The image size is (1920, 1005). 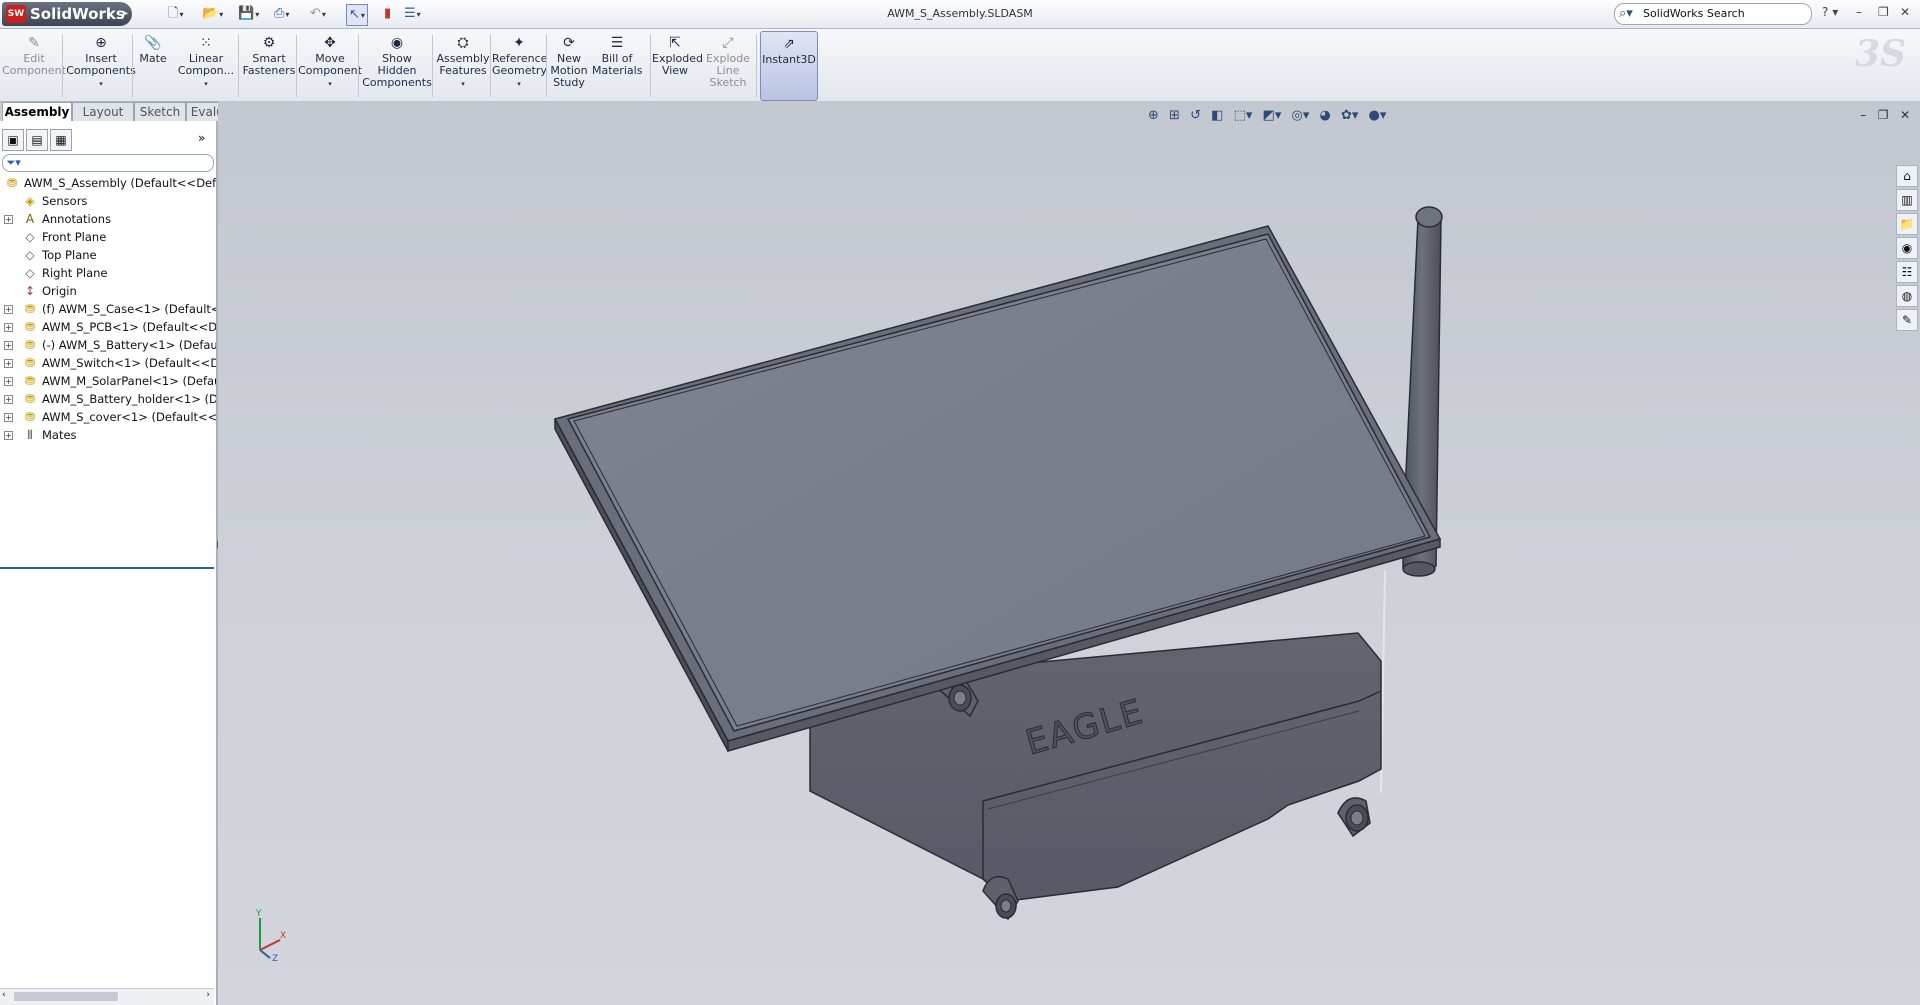 What do you see at coordinates (1349, 115) in the screenshot?
I see `apply-scene-icon: ✿▾` at bounding box center [1349, 115].